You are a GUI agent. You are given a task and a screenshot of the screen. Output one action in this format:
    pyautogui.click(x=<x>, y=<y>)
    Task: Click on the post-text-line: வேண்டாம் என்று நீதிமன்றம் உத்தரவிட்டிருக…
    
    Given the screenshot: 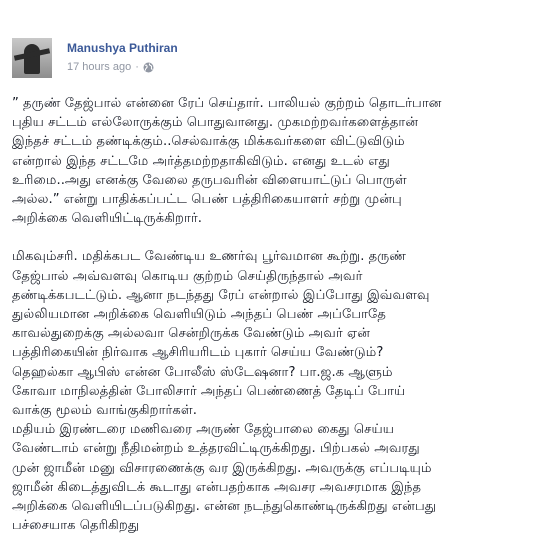 What is the action you would take?
    pyautogui.click(x=216, y=449)
    